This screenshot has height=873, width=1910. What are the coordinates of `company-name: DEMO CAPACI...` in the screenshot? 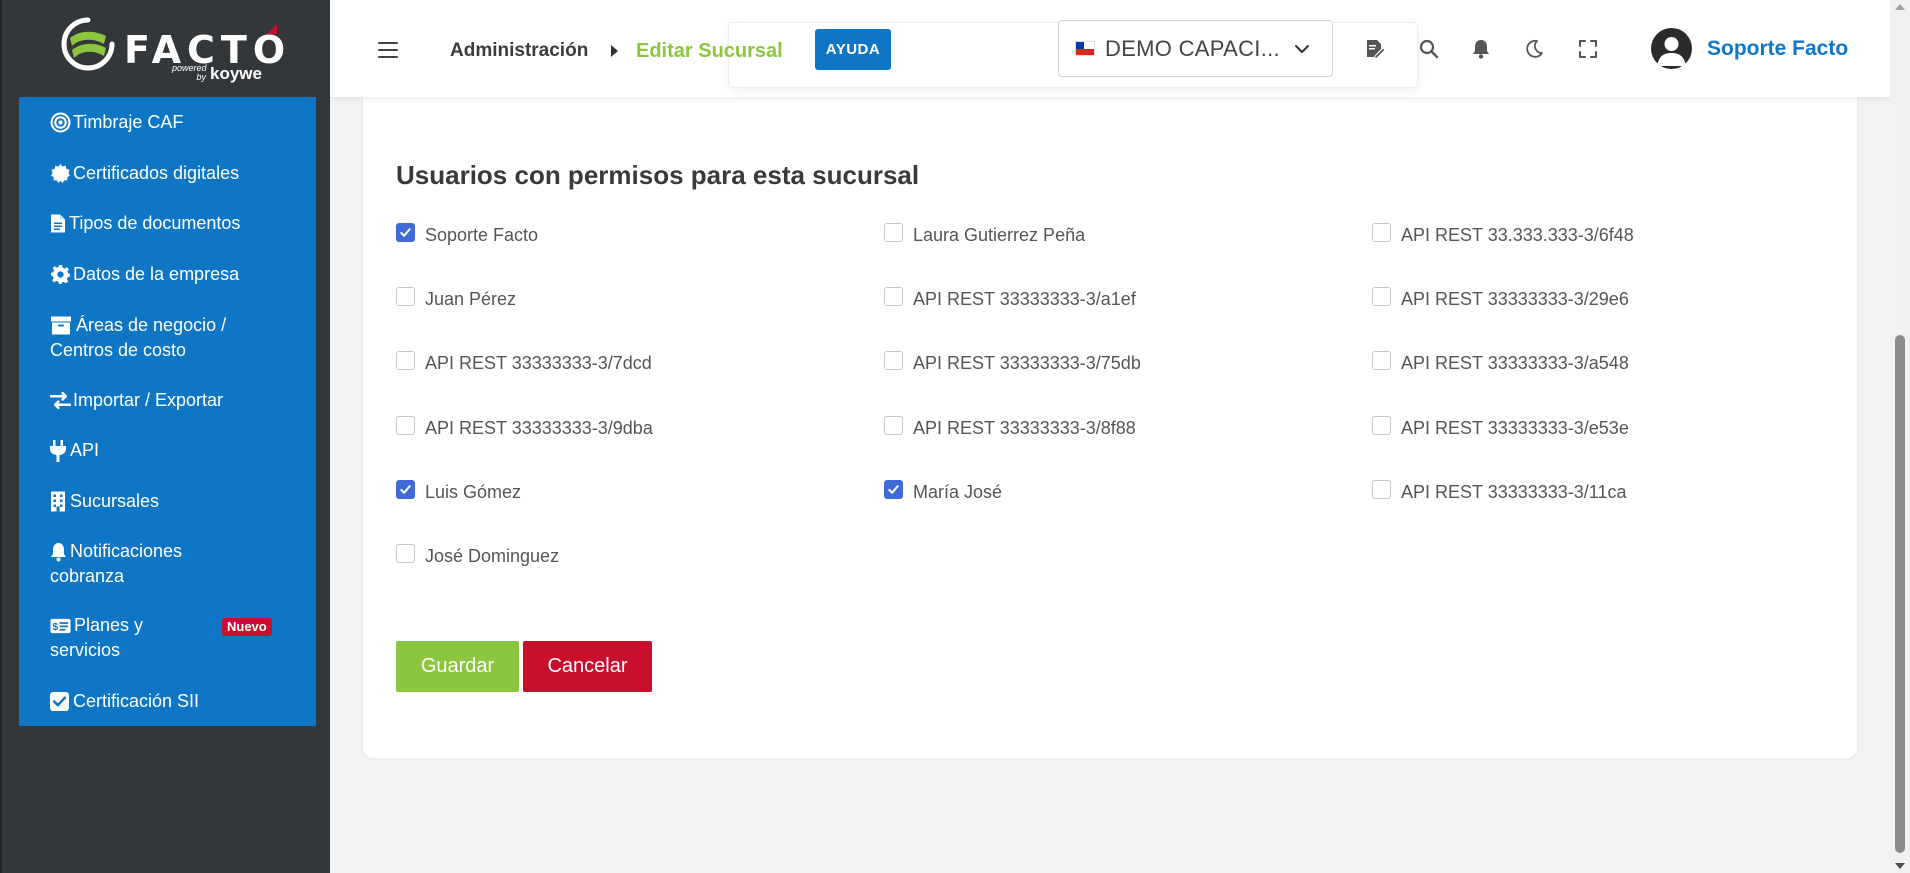 It's located at (1192, 48).